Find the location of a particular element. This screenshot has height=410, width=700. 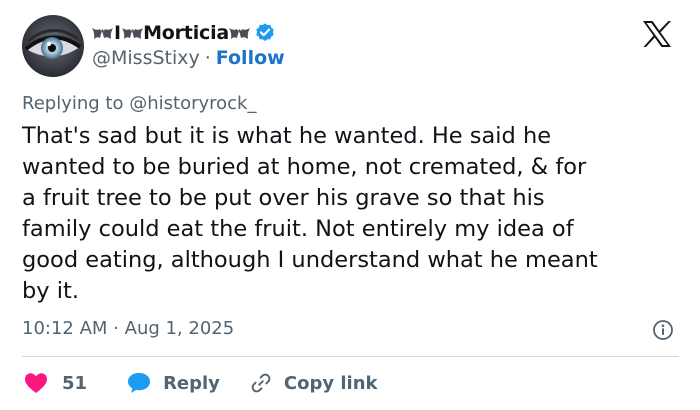

reply-label: Reply is located at coordinates (191, 383).